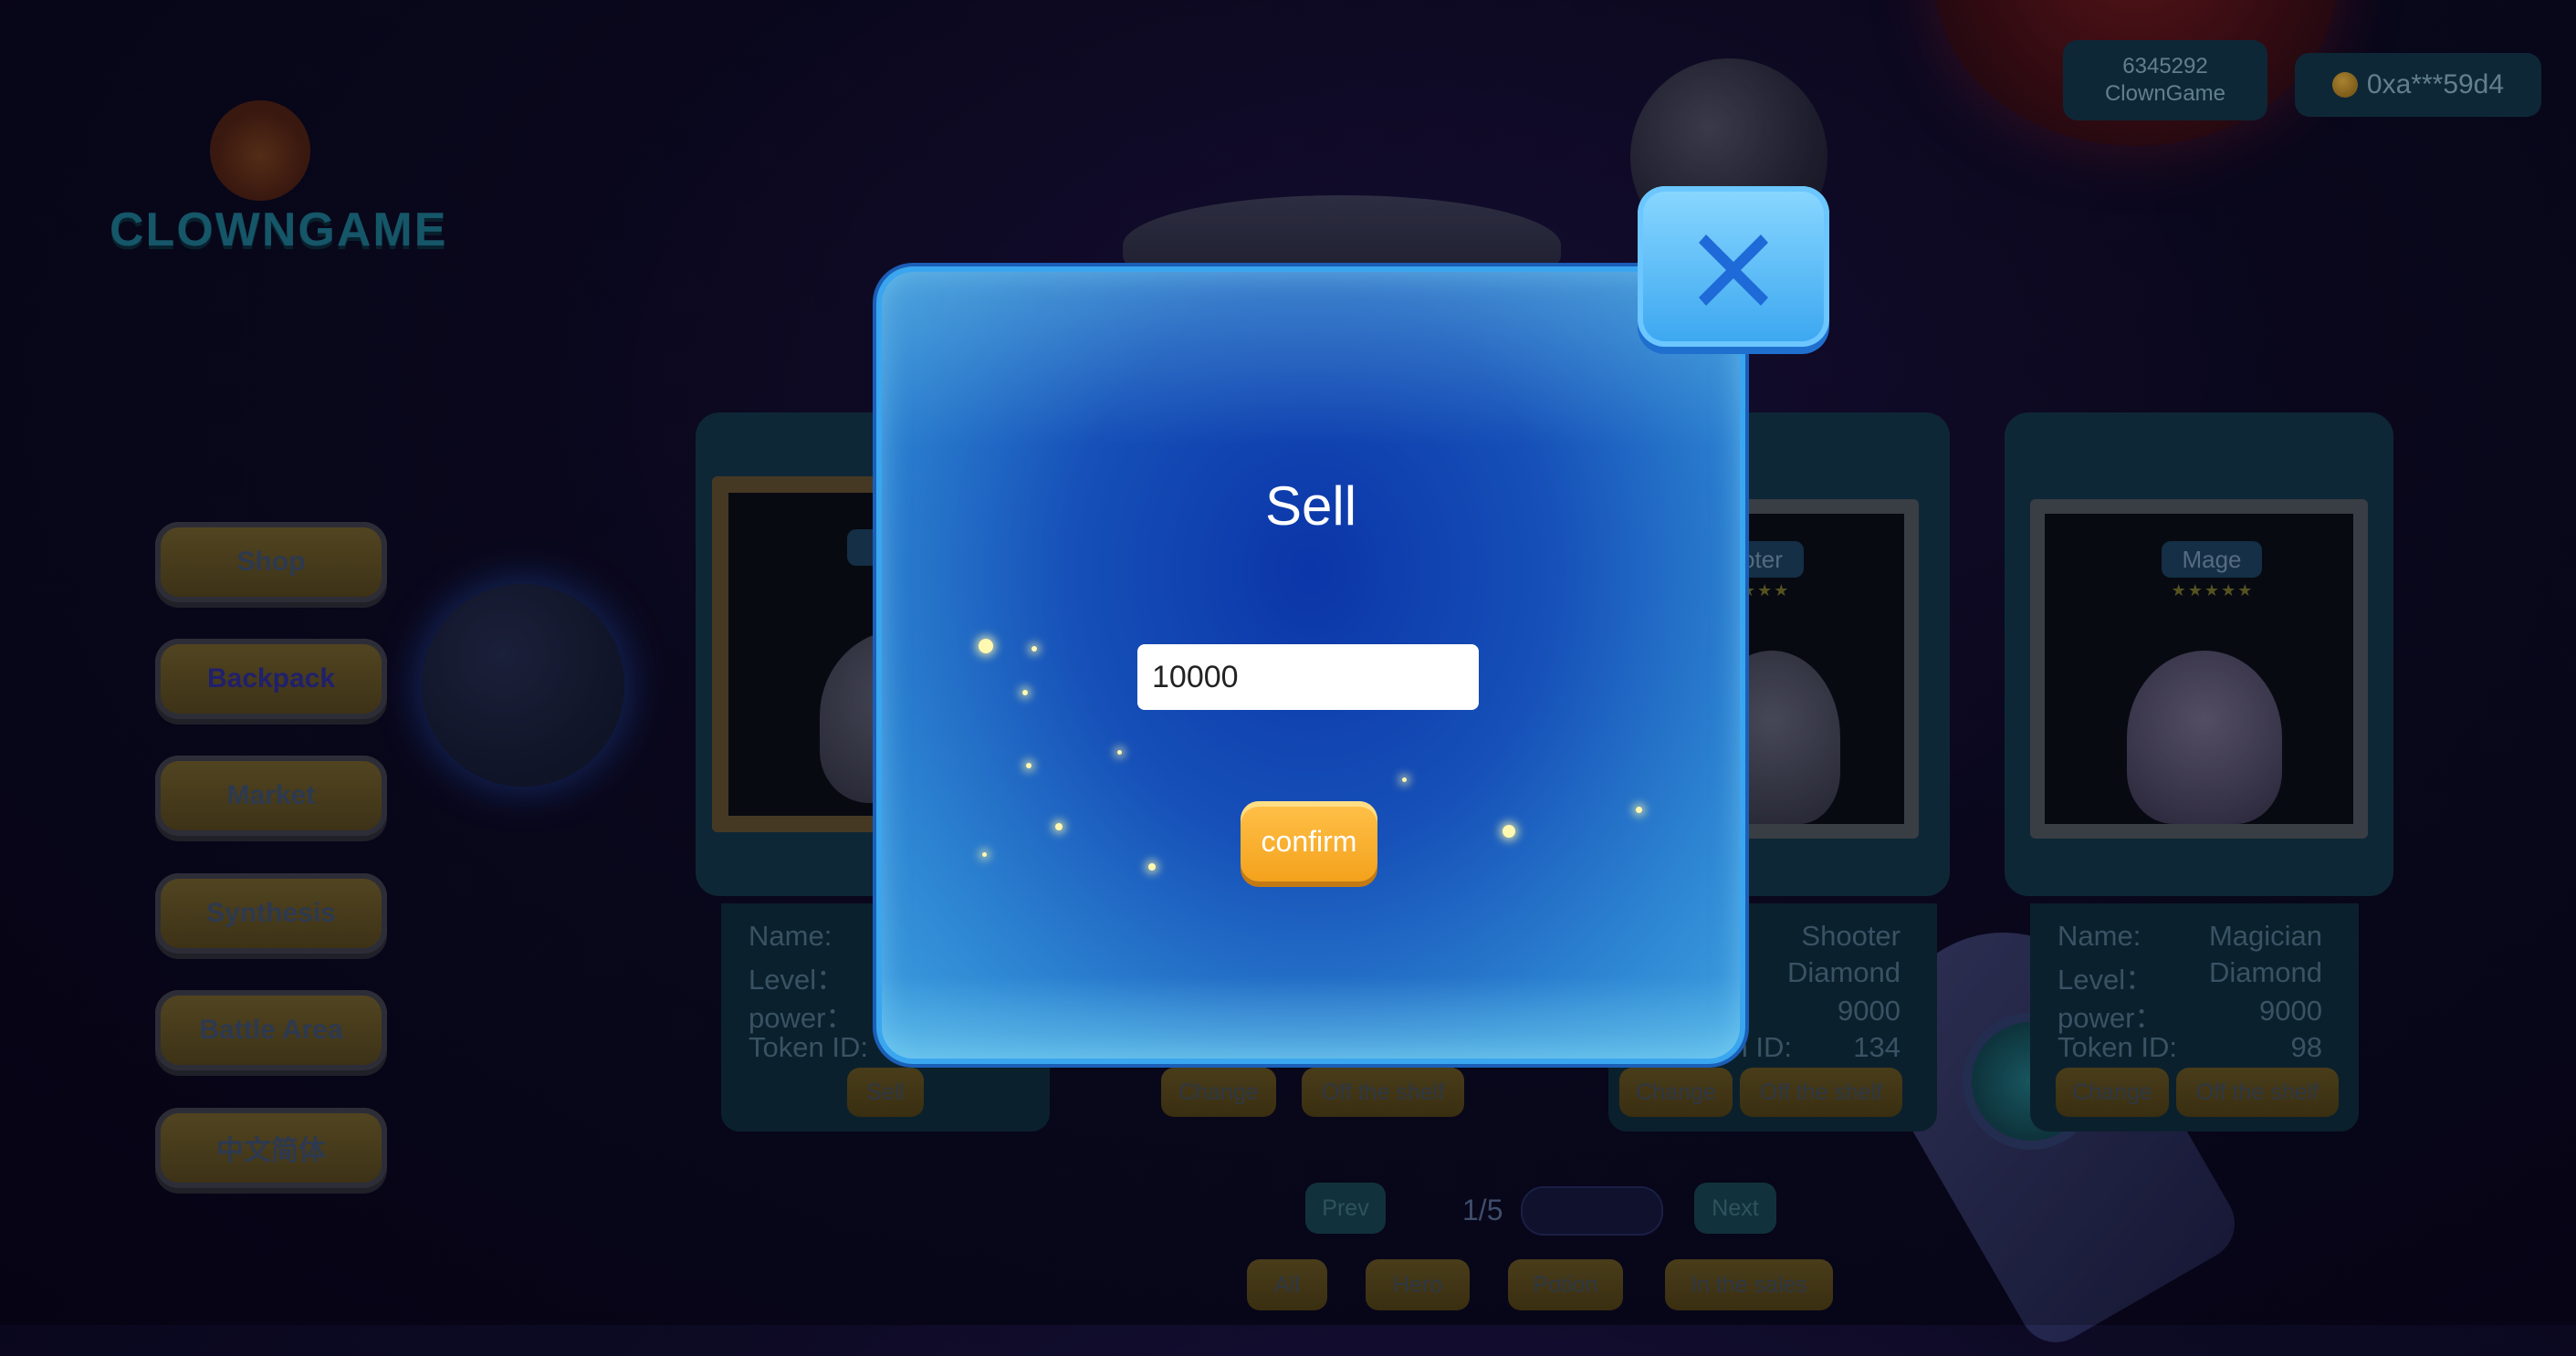  Describe the element at coordinates (1311, 1017) in the screenshot. I see `dialog-wave` at that location.